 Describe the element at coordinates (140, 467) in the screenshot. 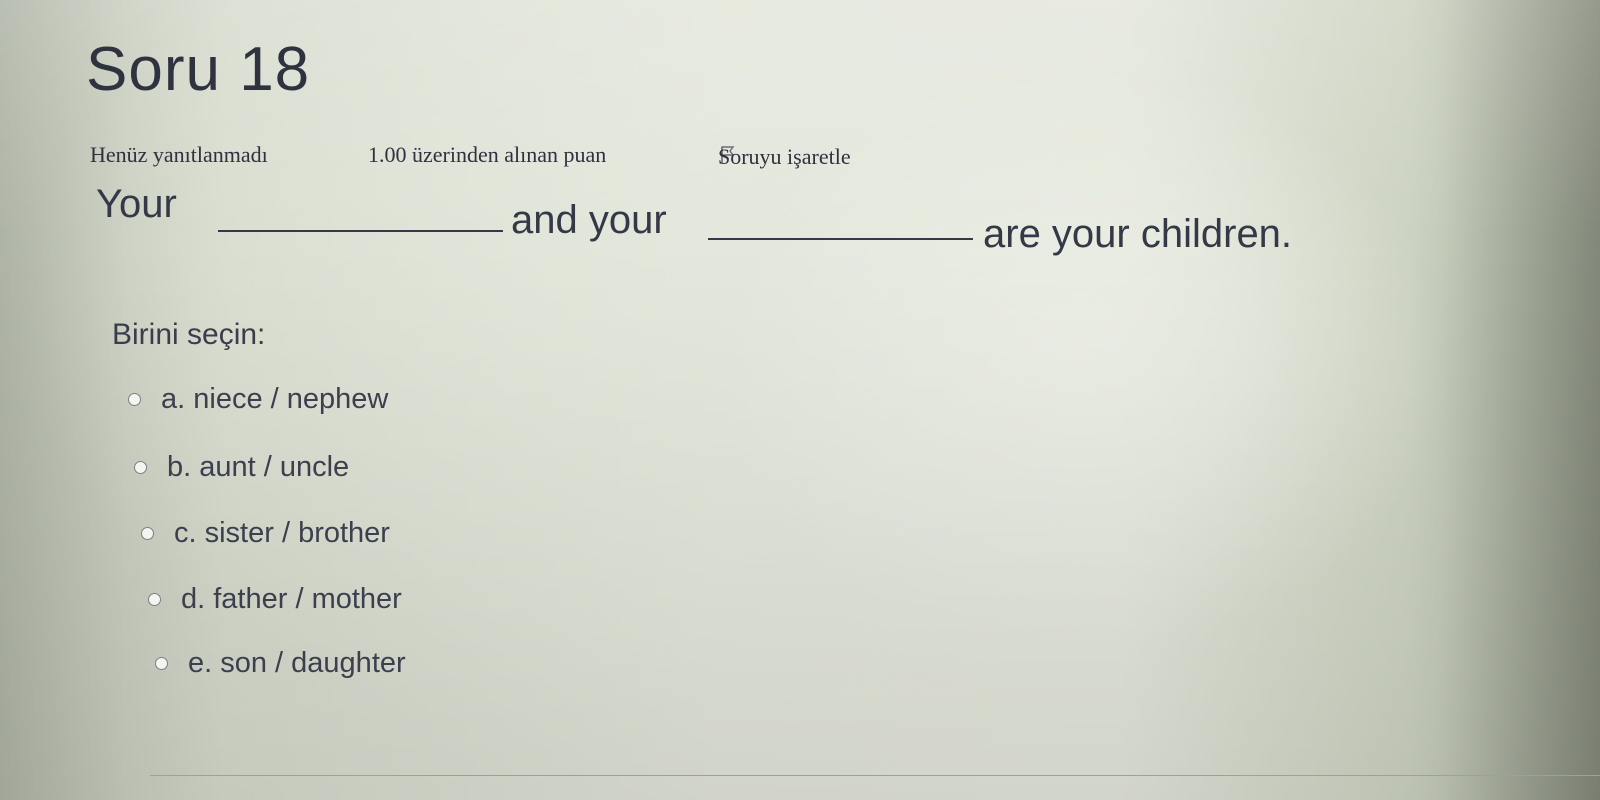

I see `option-b-radio` at that location.